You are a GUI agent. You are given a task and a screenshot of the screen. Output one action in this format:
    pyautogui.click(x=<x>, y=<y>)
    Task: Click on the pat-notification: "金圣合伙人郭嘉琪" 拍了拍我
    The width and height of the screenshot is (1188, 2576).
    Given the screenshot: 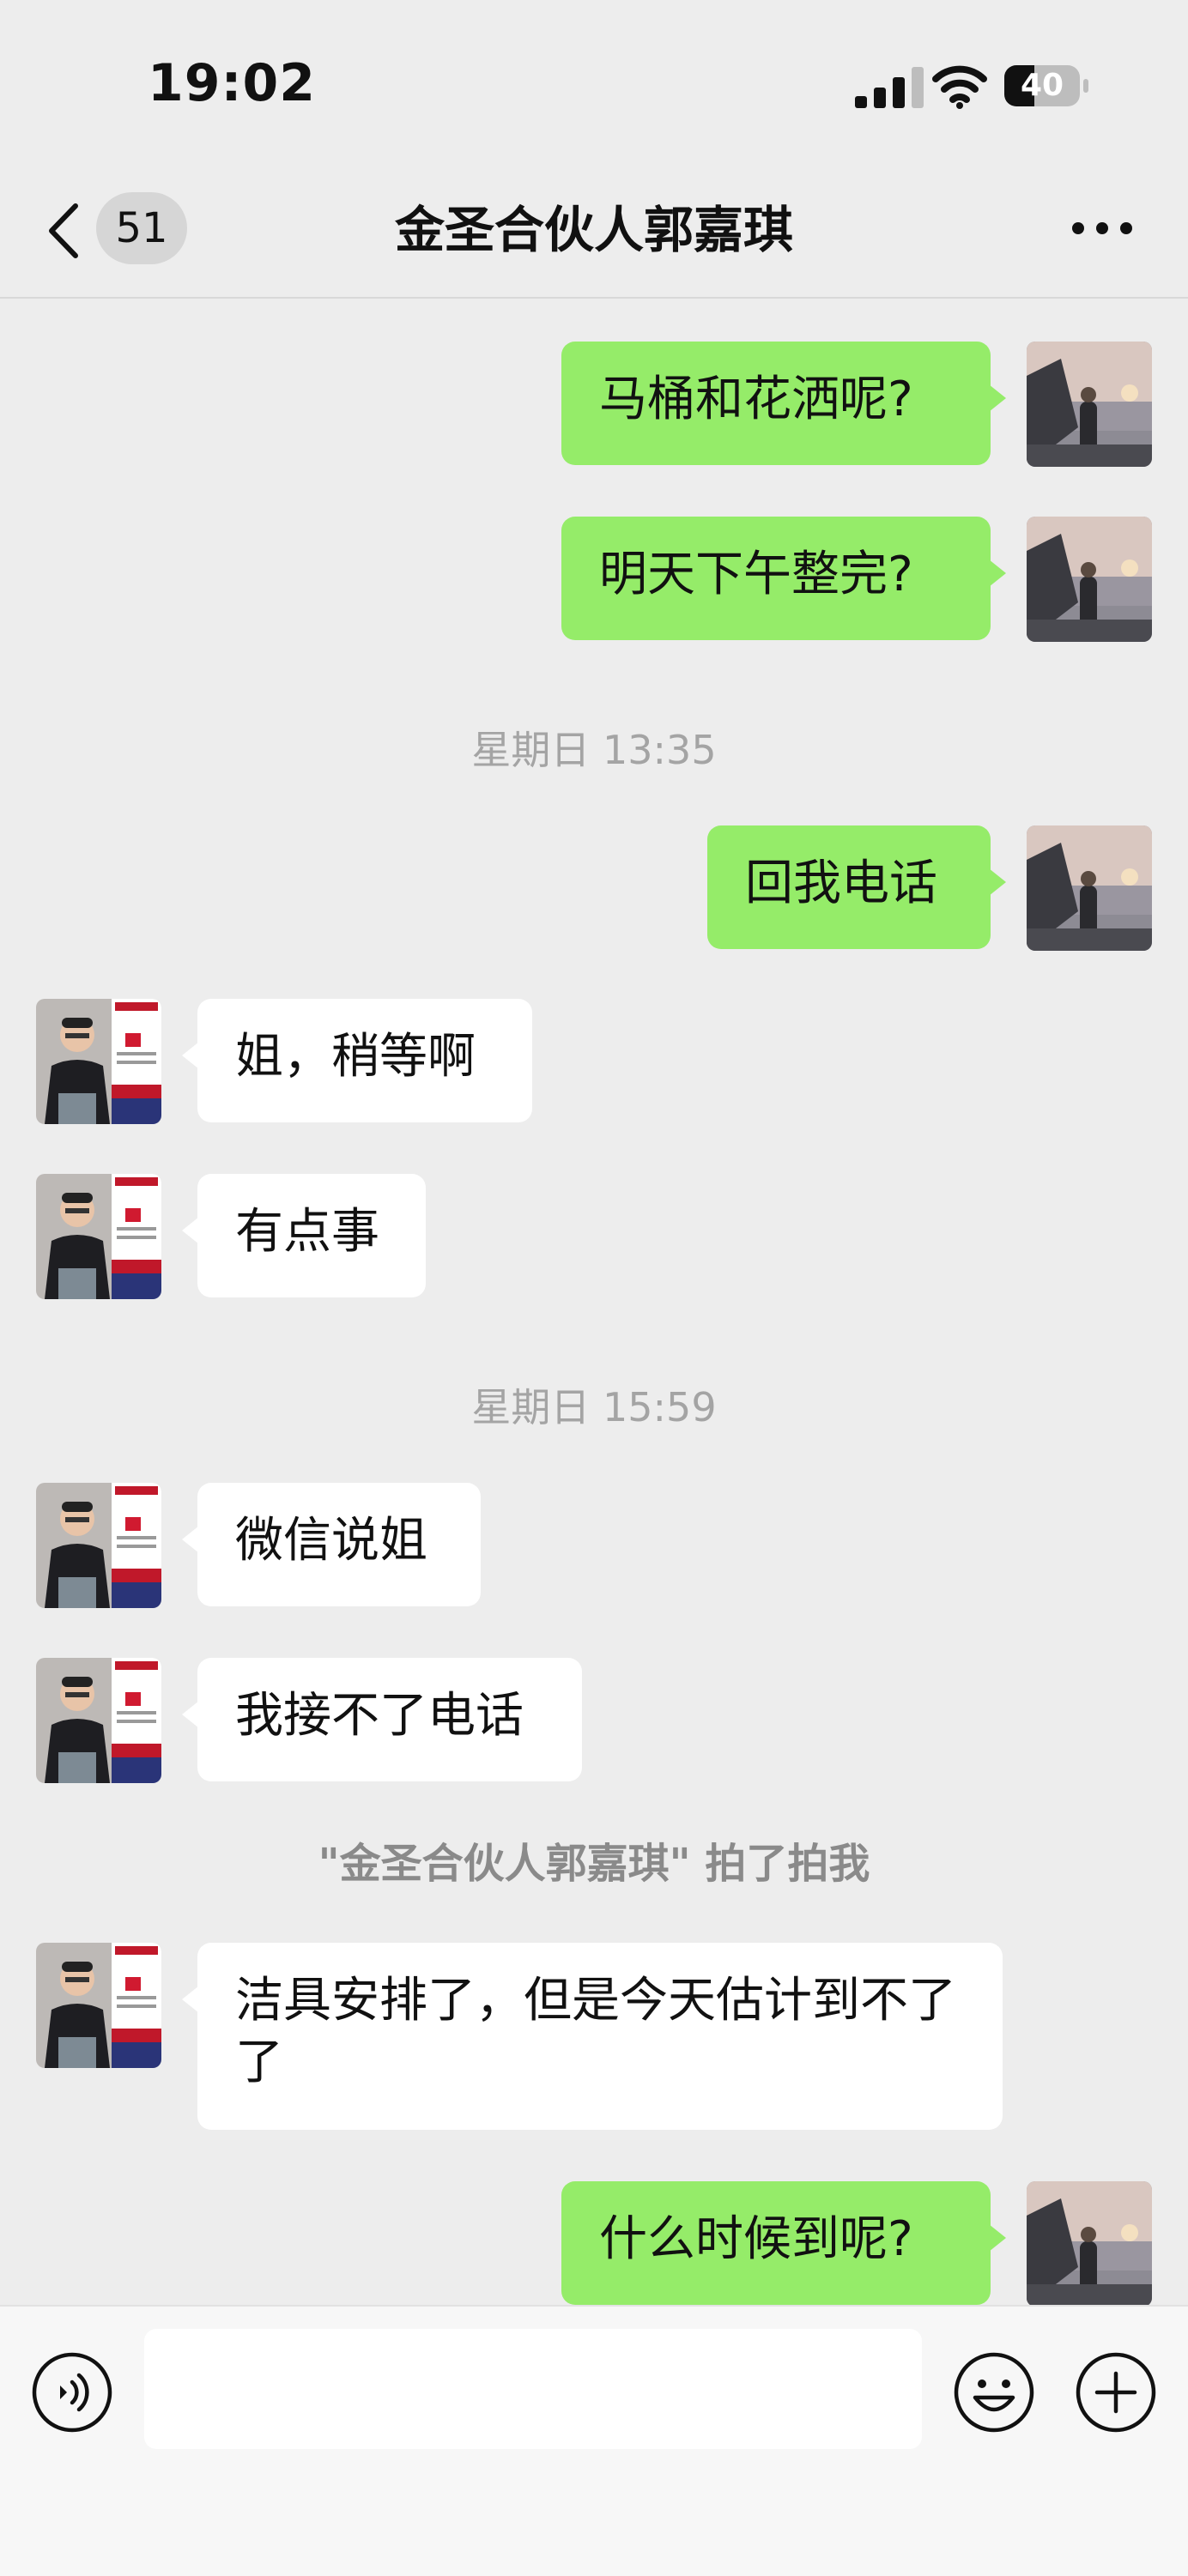 What is the action you would take?
    pyautogui.click(x=594, y=1864)
    